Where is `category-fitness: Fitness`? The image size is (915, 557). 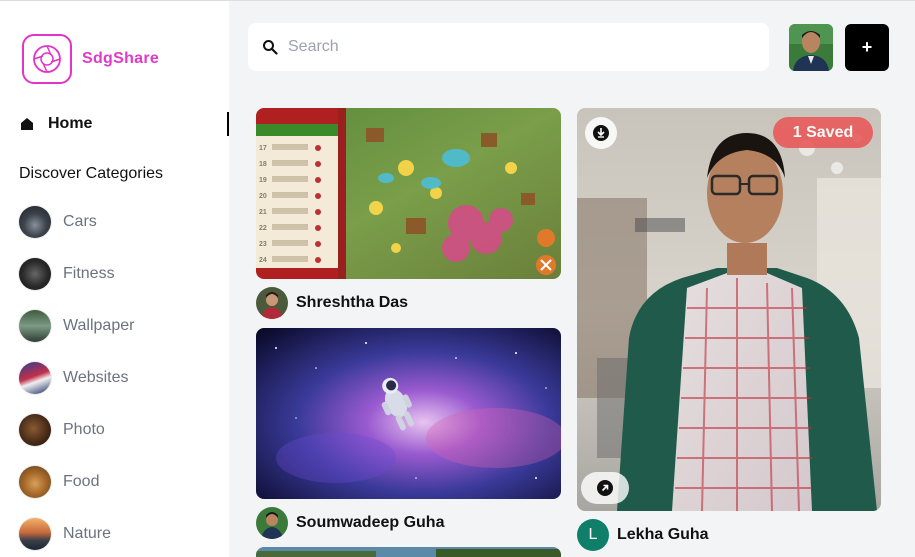
category-fitness: Fitness is located at coordinates (67, 274).